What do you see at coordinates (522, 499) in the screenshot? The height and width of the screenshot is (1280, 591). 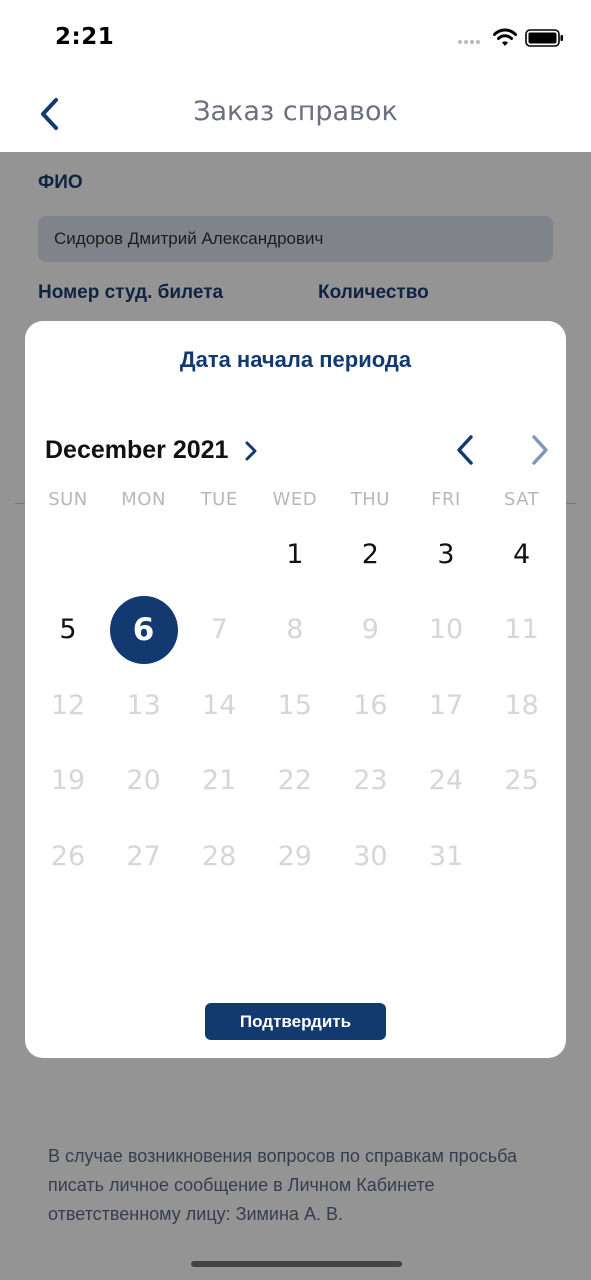 I see `weekday-sat: SAT` at bounding box center [522, 499].